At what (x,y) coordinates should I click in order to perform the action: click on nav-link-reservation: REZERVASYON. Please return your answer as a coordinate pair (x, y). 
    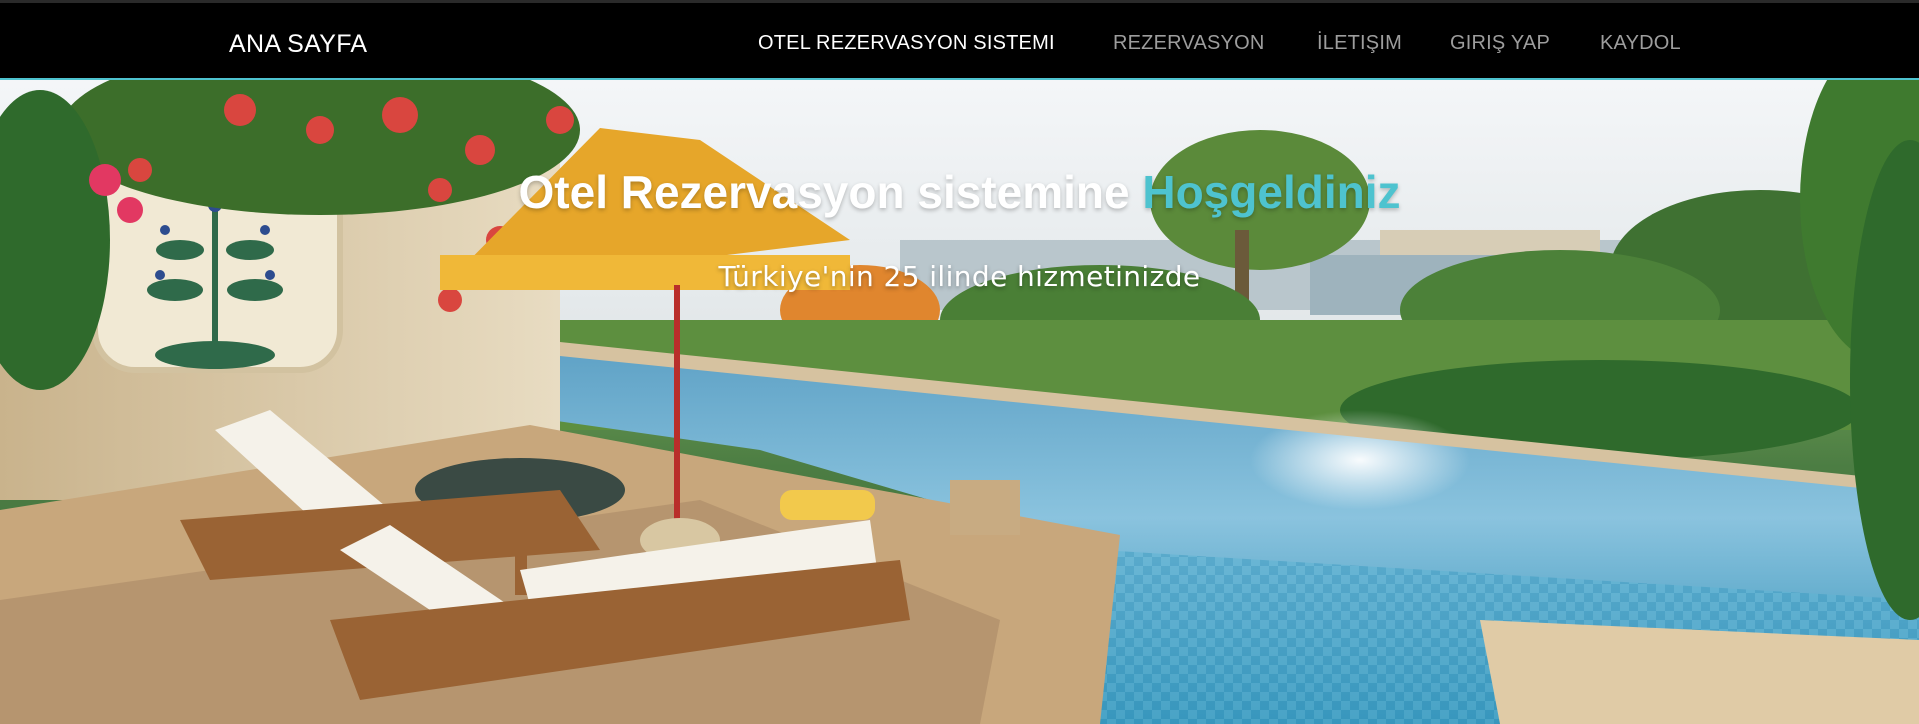
    Looking at the image, I should click on (1189, 43).